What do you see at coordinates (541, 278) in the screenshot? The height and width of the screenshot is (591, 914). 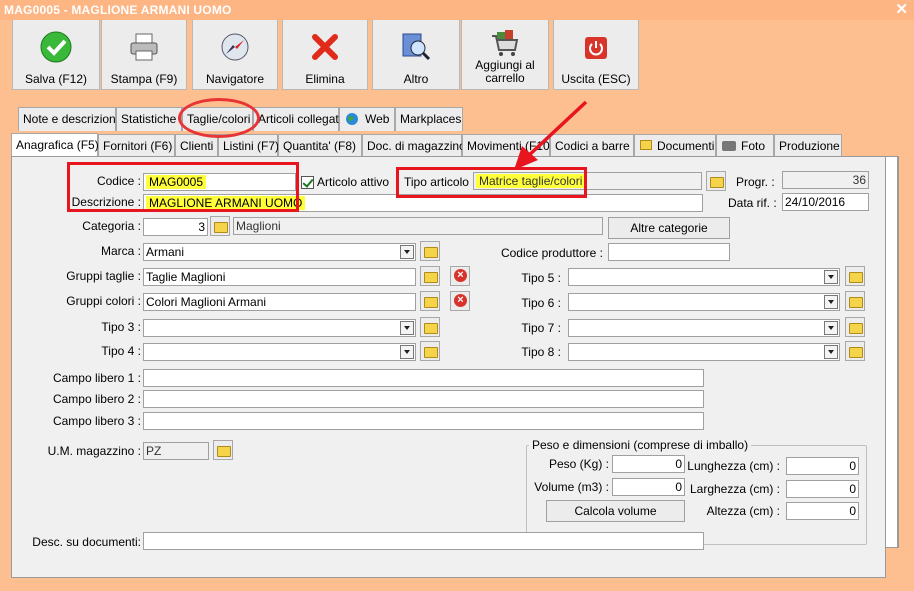 I see `tipo5-label: Tipo 5 :` at bounding box center [541, 278].